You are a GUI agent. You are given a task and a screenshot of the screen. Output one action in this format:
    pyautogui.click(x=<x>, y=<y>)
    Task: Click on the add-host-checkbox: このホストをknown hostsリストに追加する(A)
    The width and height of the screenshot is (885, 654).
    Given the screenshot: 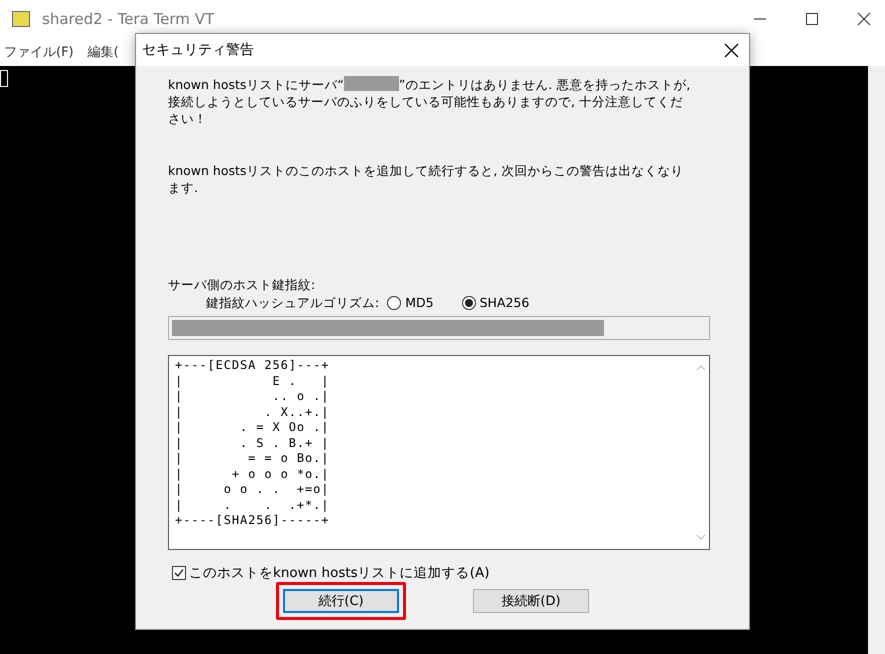 What is the action you would take?
    pyautogui.click(x=446, y=573)
    